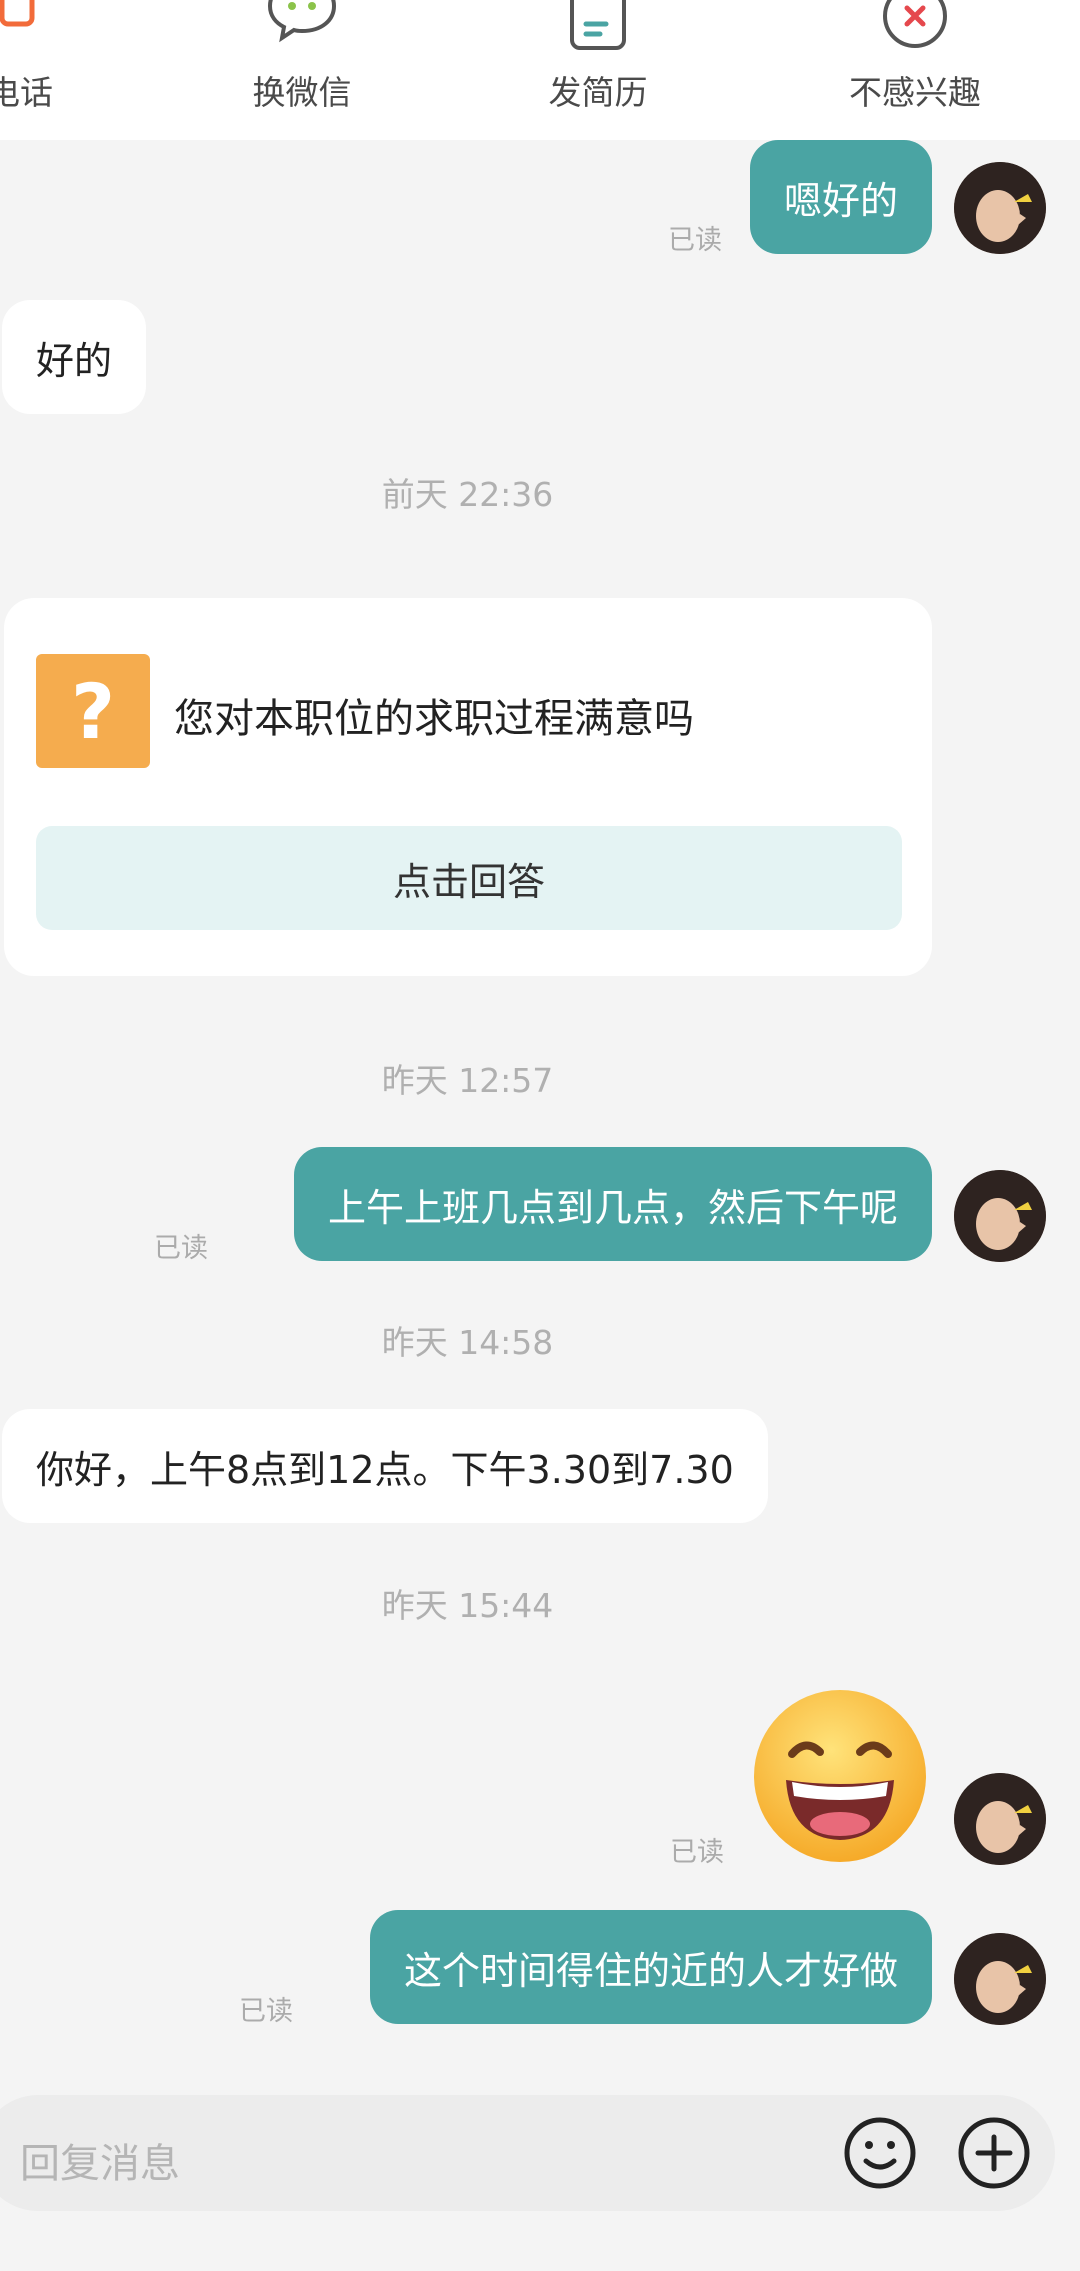  What do you see at coordinates (93, 711) in the screenshot?
I see `question-icon: ?` at bounding box center [93, 711].